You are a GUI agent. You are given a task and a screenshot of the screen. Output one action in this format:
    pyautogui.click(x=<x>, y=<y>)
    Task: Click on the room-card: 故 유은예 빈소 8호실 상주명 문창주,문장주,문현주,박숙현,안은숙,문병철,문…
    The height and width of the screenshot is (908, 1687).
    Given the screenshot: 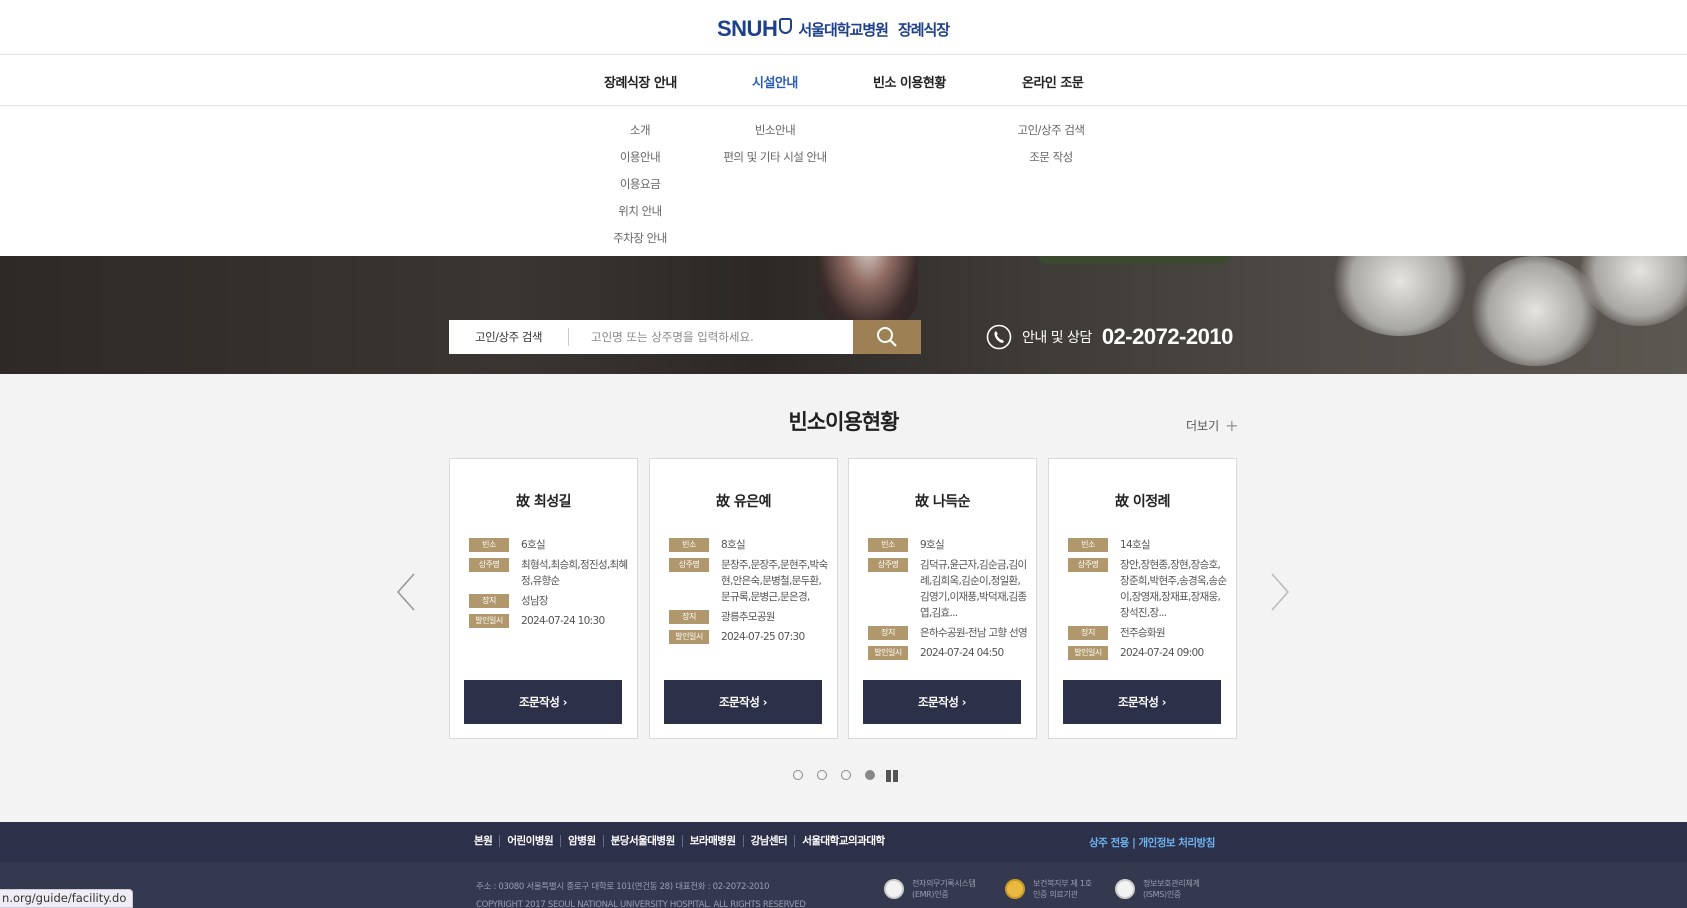 What is the action you would take?
    pyautogui.click(x=743, y=598)
    